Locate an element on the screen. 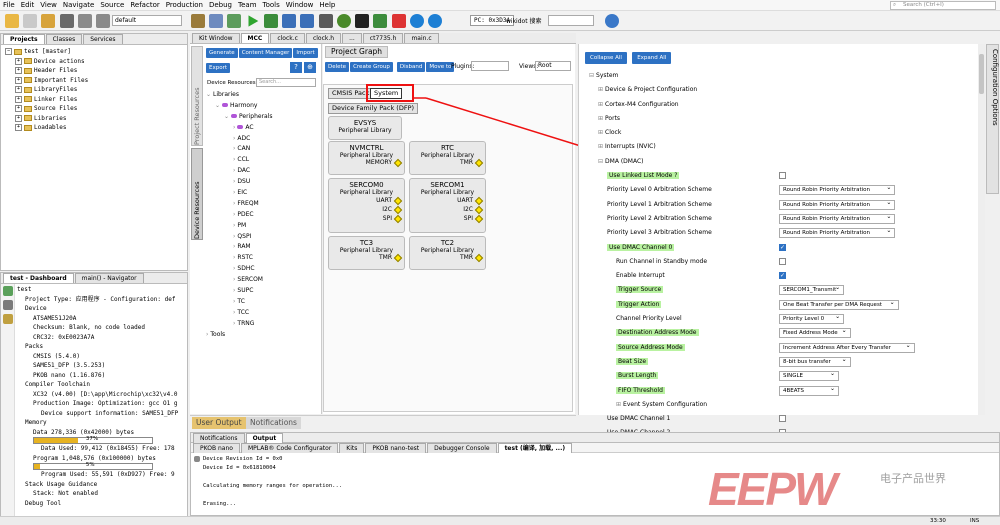  undo-icon is located at coordinates (84, 21).